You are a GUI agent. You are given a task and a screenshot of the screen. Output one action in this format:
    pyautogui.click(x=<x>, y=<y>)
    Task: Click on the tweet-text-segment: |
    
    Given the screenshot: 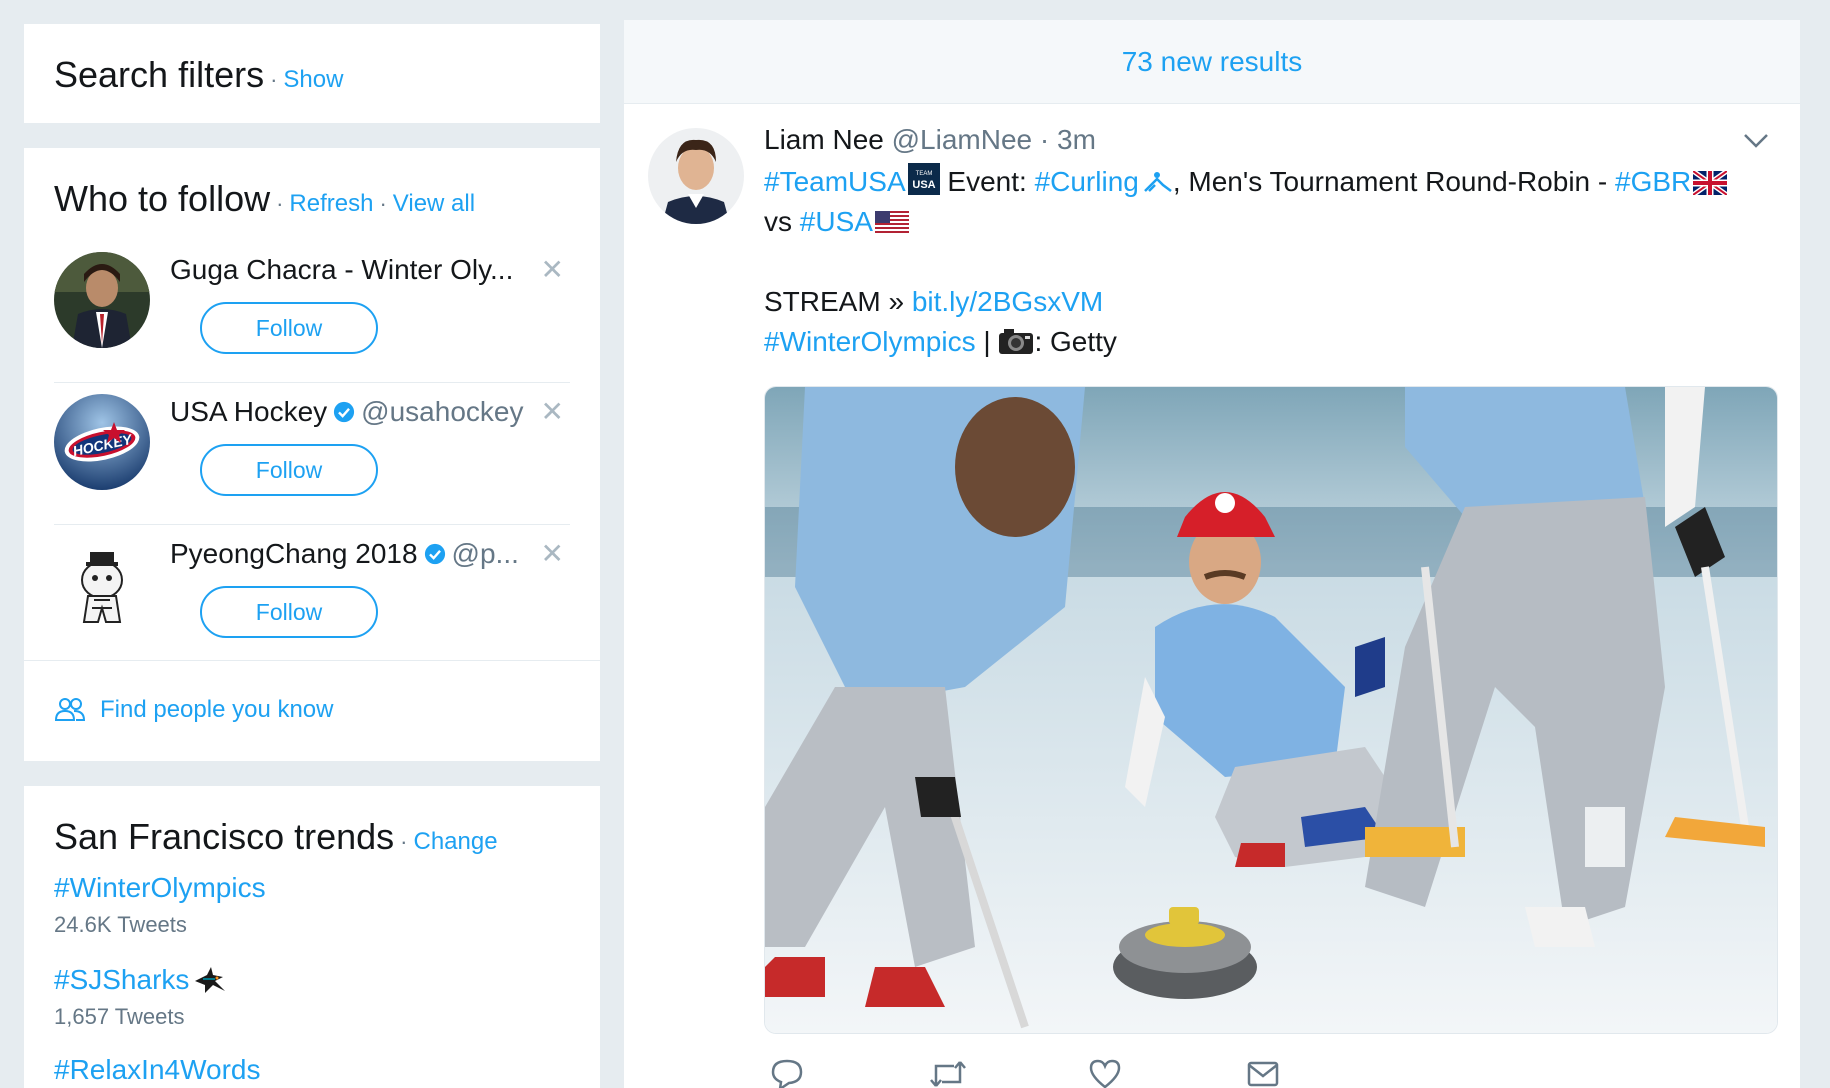 What is the action you would take?
    pyautogui.click(x=987, y=341)
    